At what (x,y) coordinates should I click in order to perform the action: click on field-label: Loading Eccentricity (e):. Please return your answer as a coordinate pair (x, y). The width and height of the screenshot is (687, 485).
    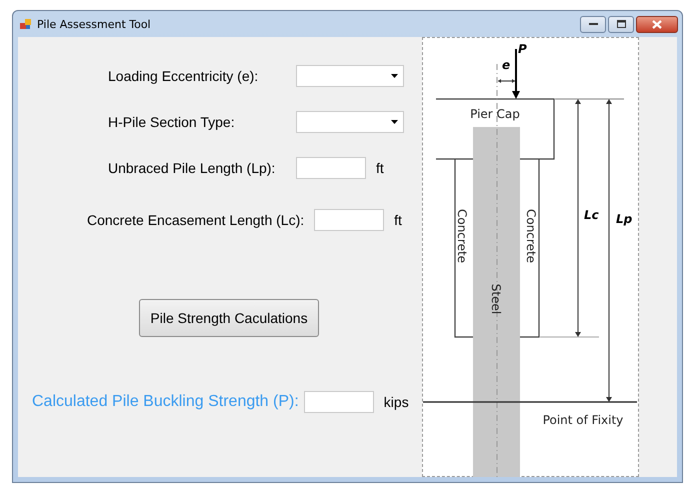
    Looking at the image, I should click on (184, 76).